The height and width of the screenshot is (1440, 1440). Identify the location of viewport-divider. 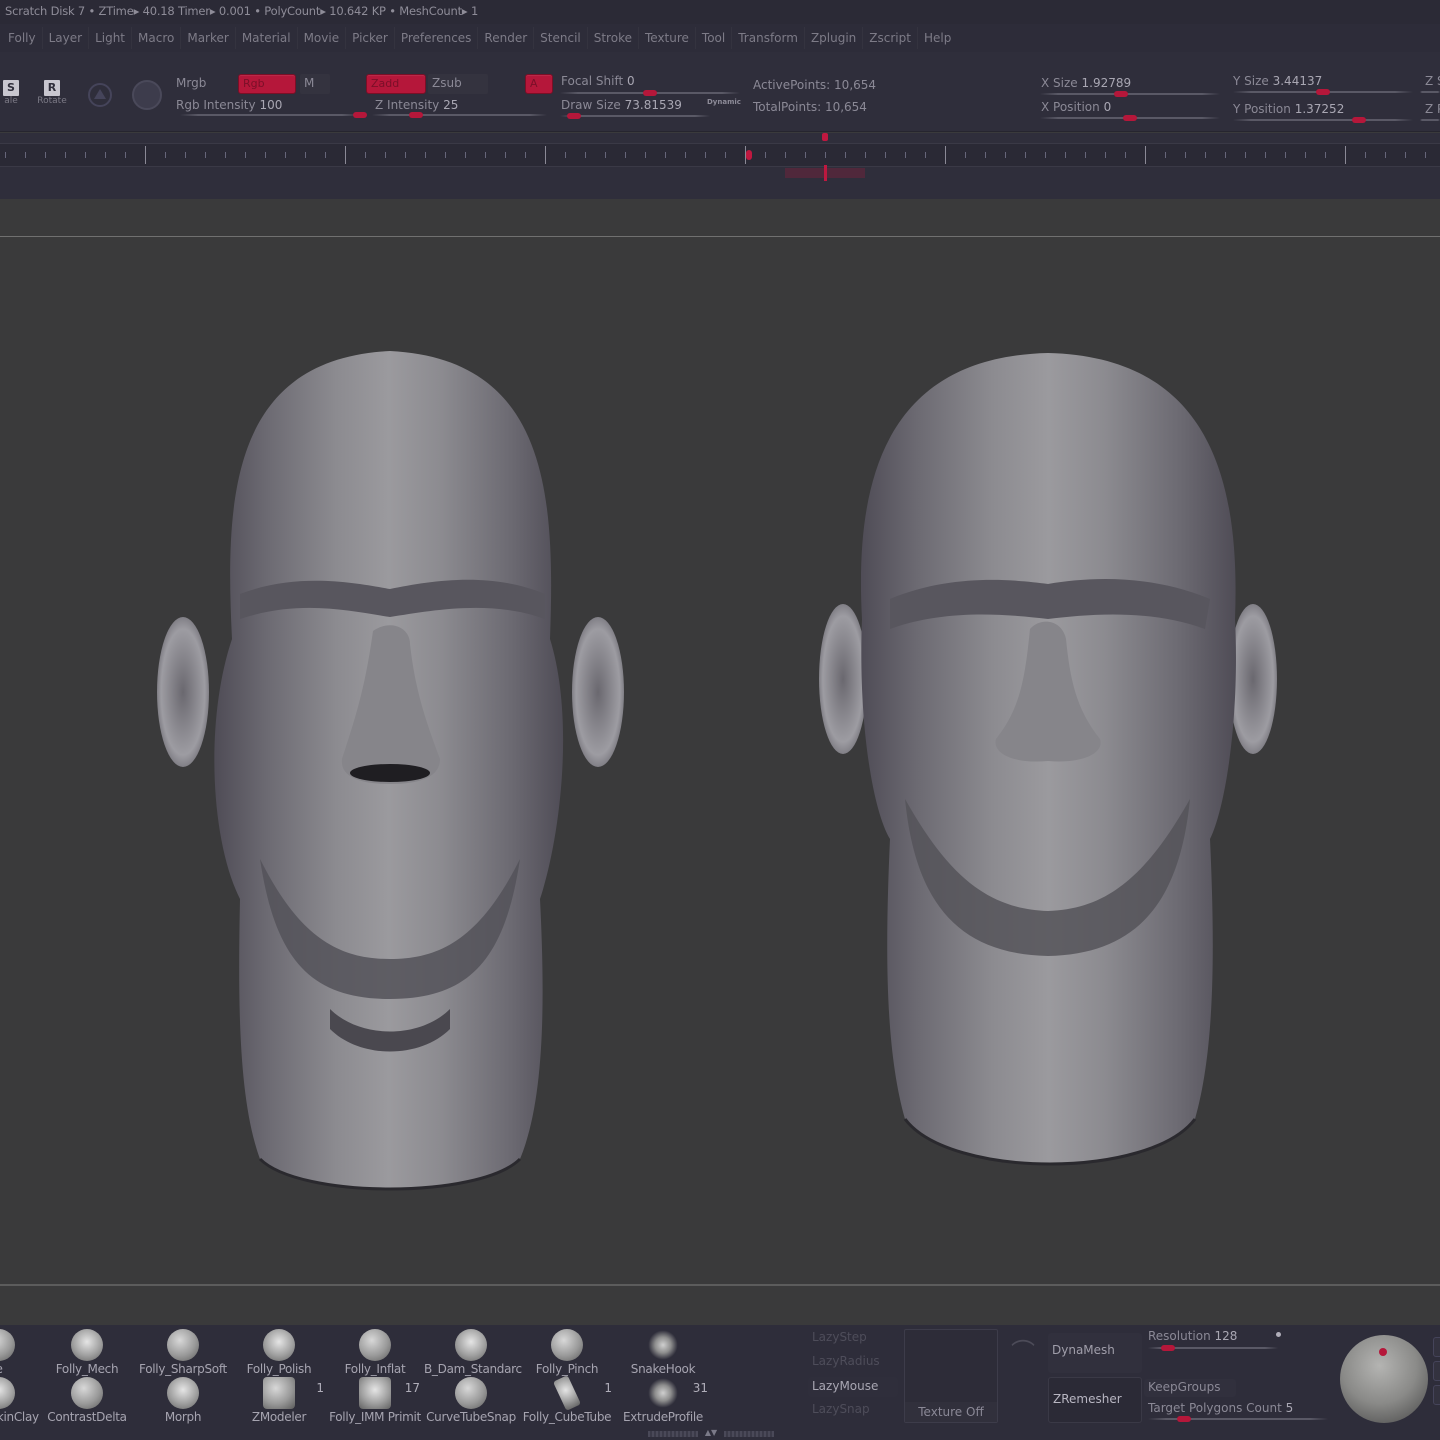
(720, 1285).